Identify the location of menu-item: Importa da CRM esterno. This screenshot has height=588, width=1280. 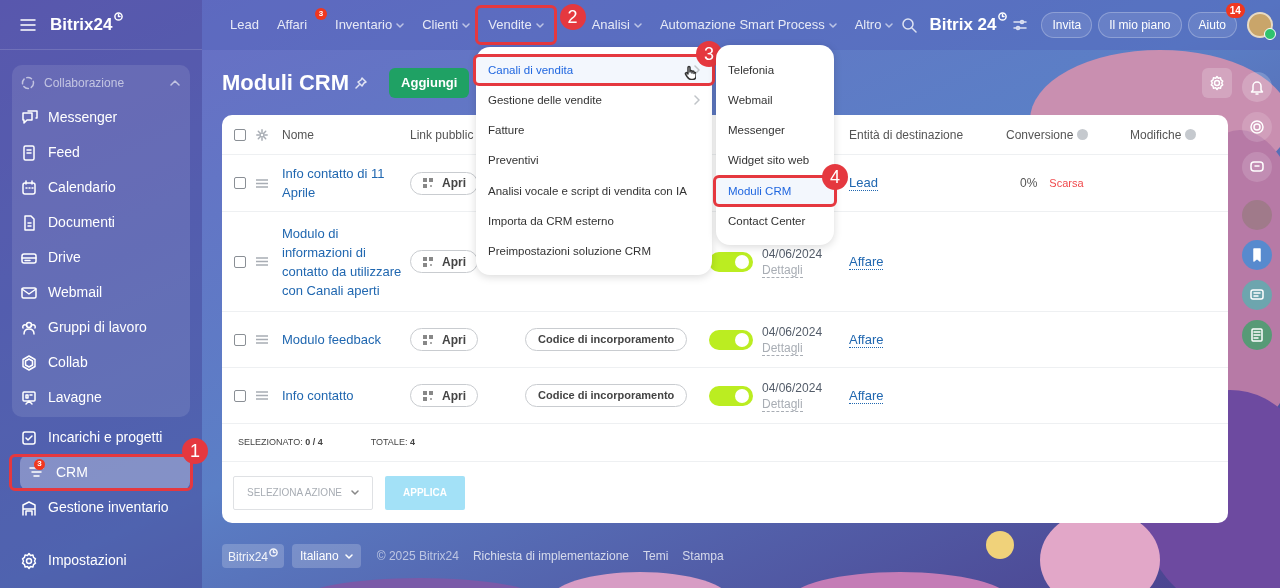
(594, 221).